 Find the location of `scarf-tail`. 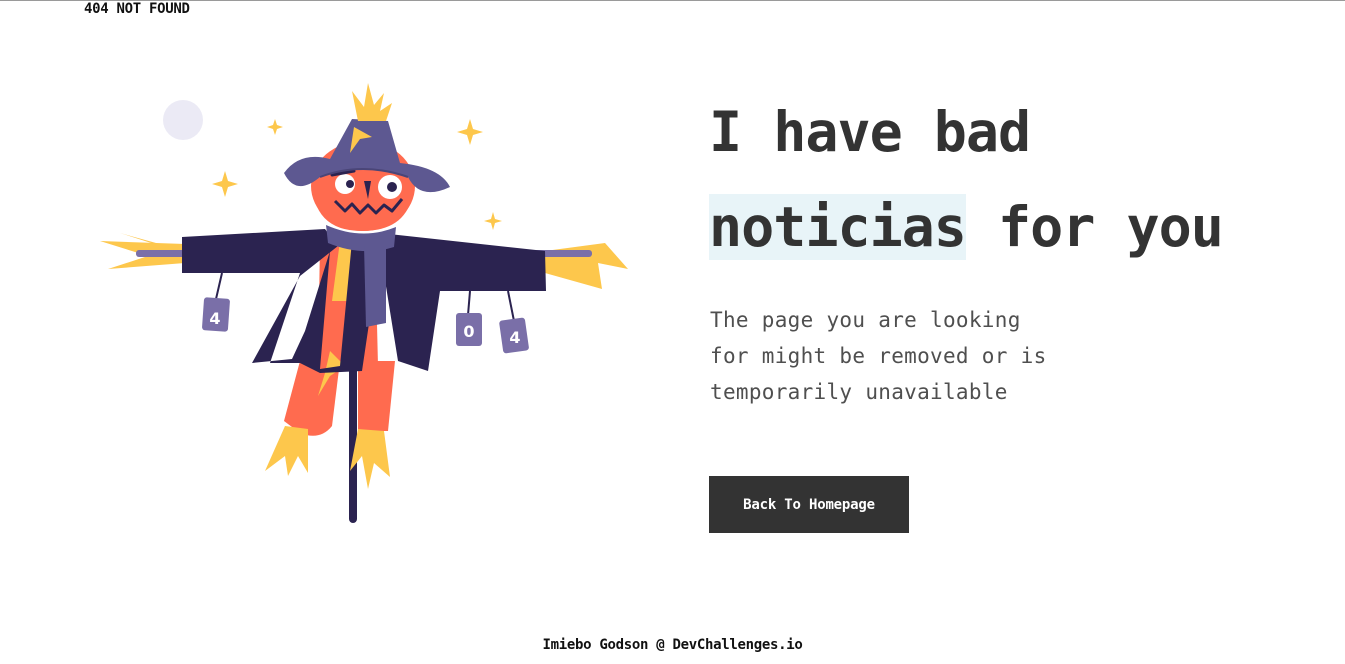

scarf-tail is located at coordinates (375, 286).